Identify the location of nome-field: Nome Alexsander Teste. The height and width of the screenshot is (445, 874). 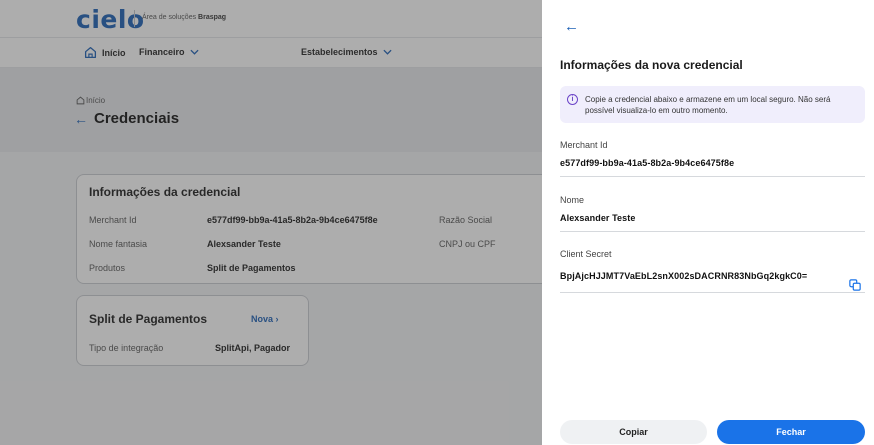
(712, 213).